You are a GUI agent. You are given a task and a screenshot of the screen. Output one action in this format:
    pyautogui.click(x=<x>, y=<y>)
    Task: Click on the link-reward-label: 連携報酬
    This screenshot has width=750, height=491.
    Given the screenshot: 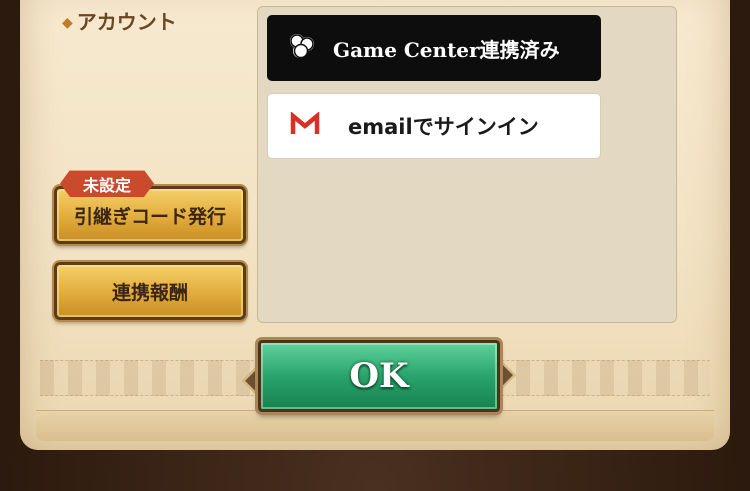 What is the action you would take?
    pyautogui.click(x=149, y=292)
    